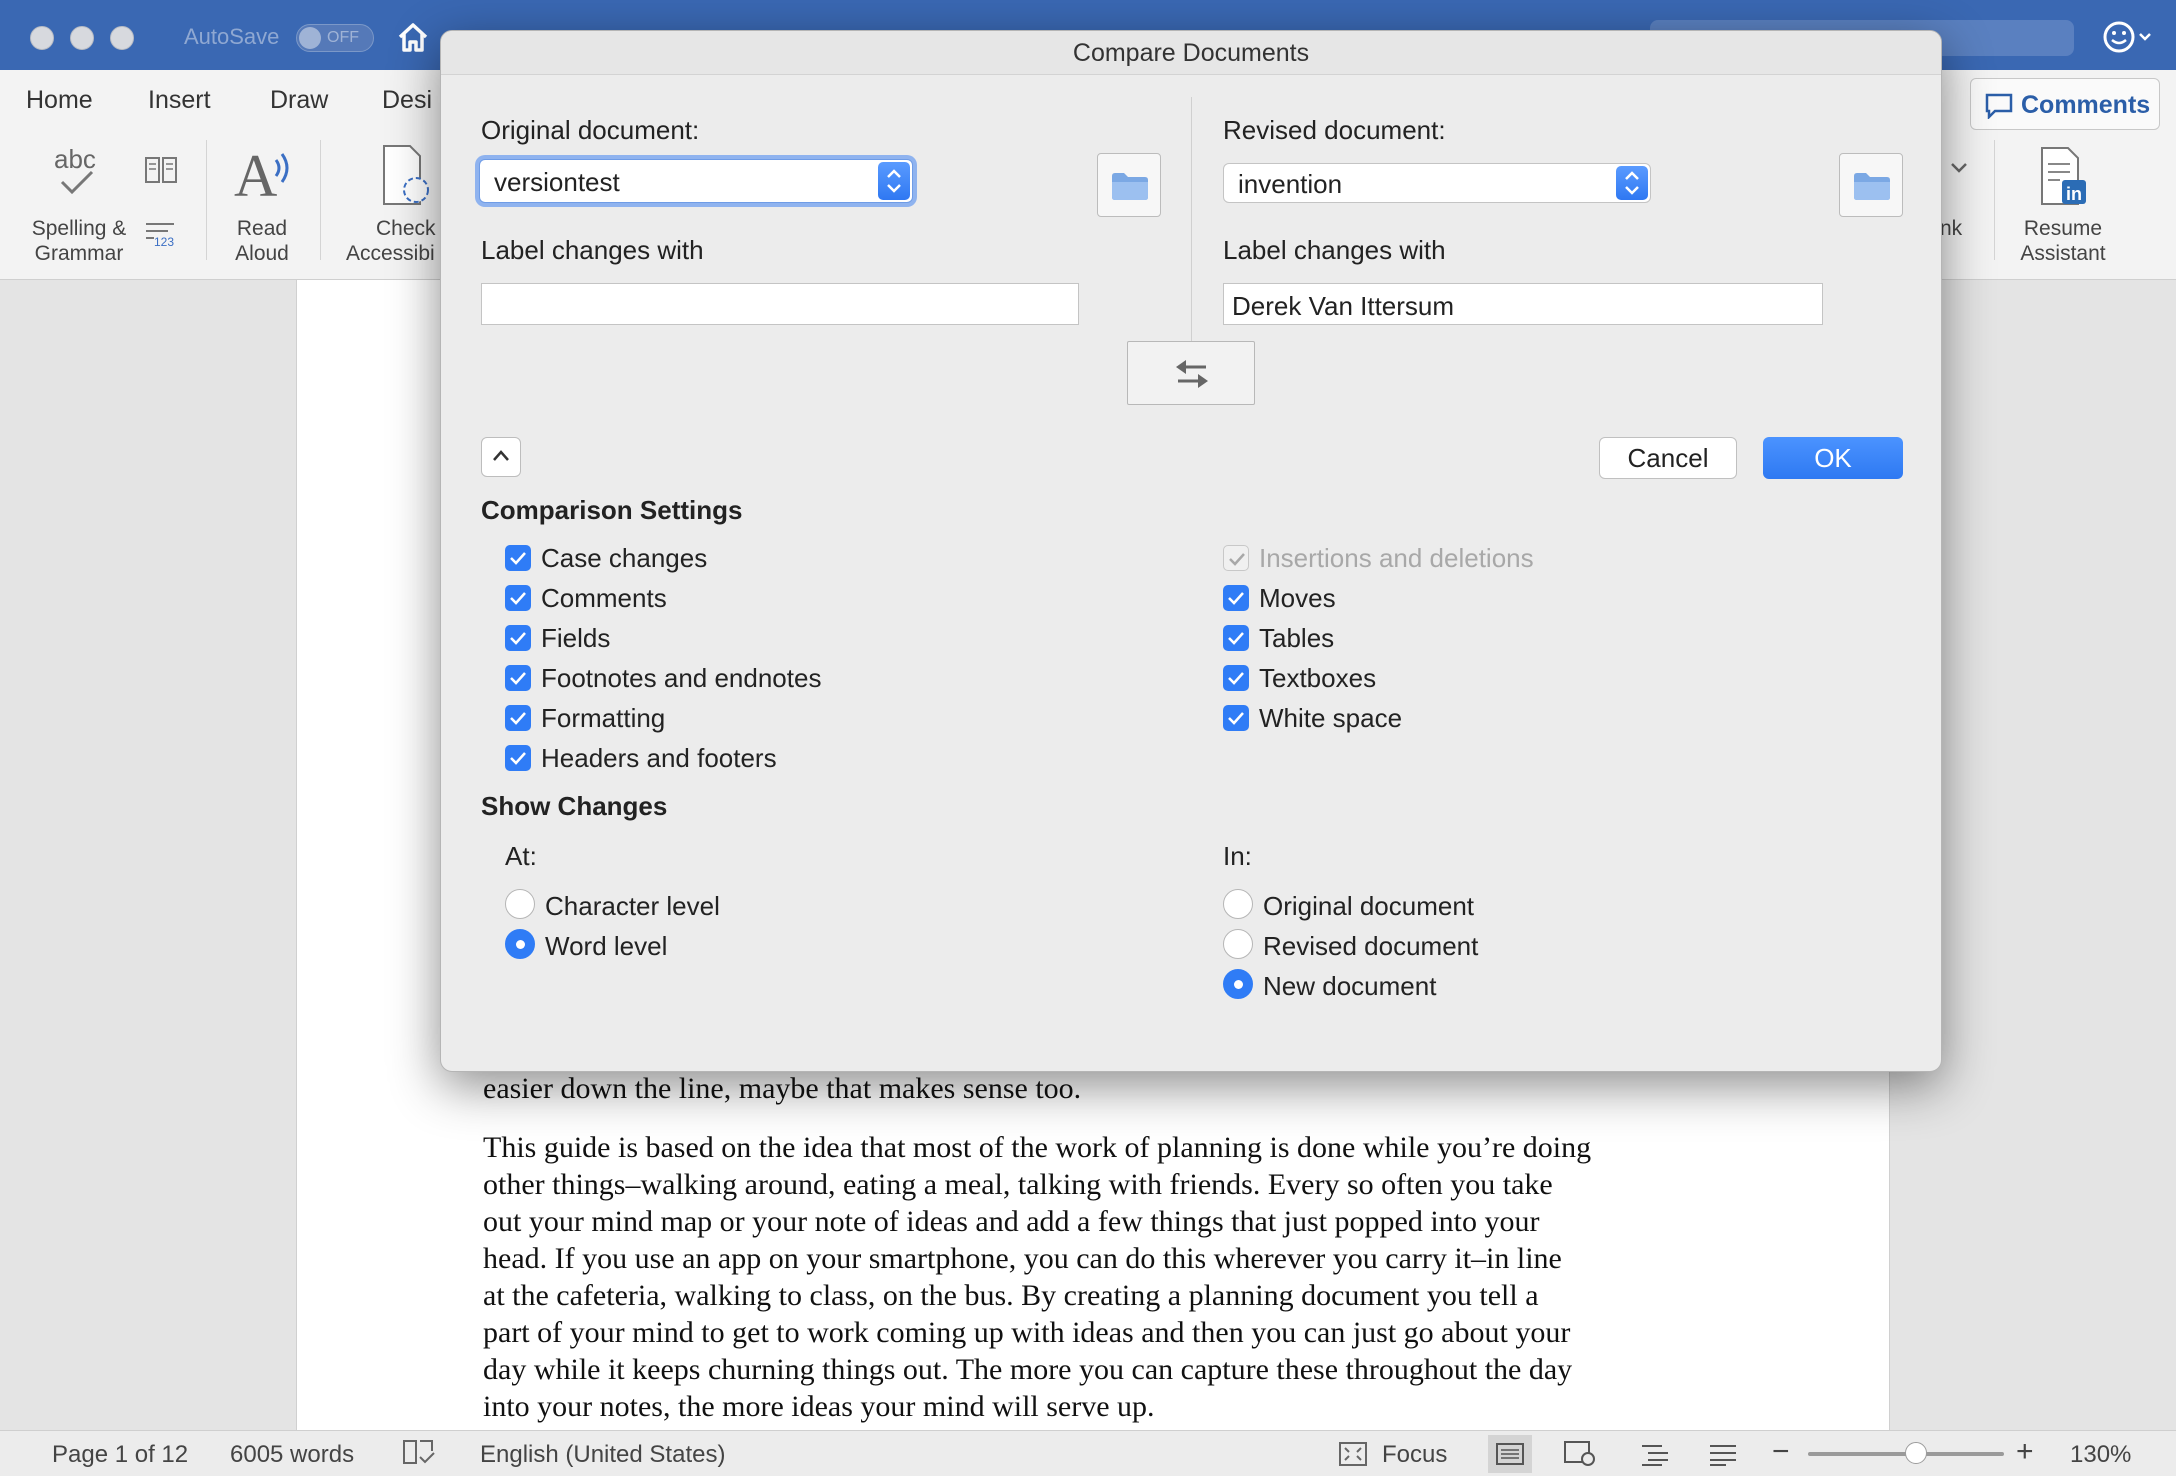 Image resolution: width=2176 pixels, height=1476 pixels. I want to click on original-document-popup: versiontest, so click(696, 181).